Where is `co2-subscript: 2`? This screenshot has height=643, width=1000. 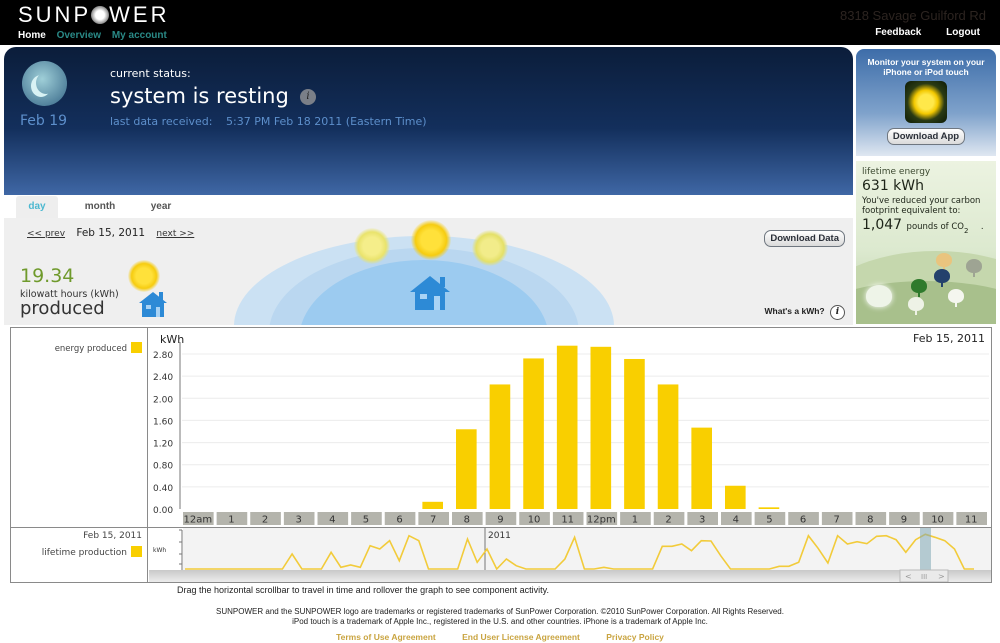 co2-subscript: 2 is located at coordinates (966, 230).